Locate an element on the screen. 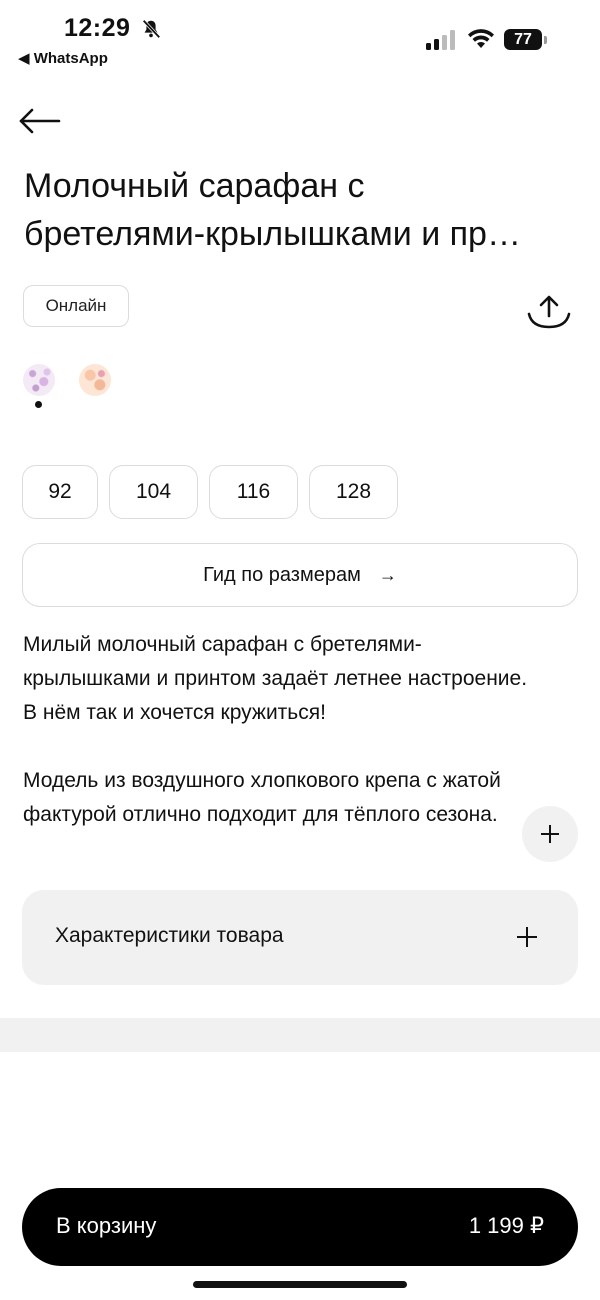 Image resolution: width=600 pixels, height=1300 pixels. status-time: 12:29 is located at coordinates (97, 28).